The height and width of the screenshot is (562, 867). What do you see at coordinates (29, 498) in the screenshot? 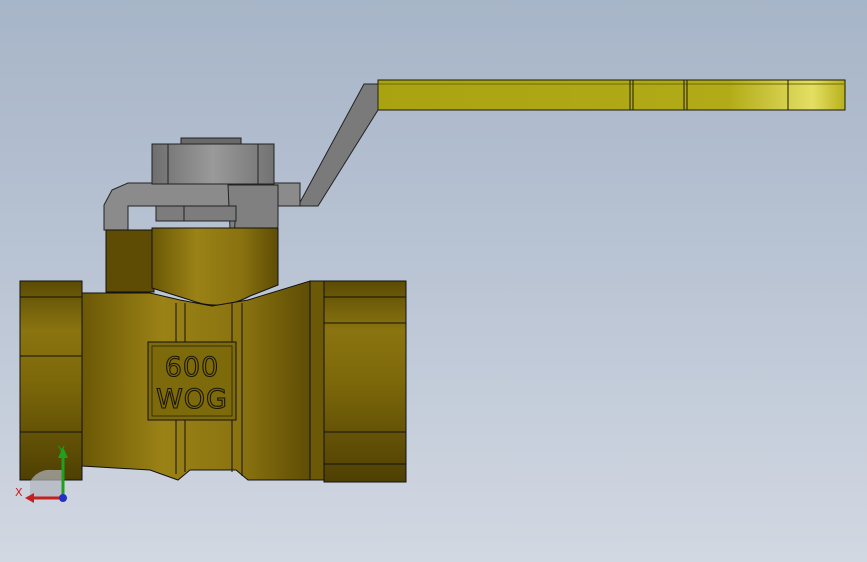
I see `x-axis-arrowhead-icon` at bounding box center [29, 498].